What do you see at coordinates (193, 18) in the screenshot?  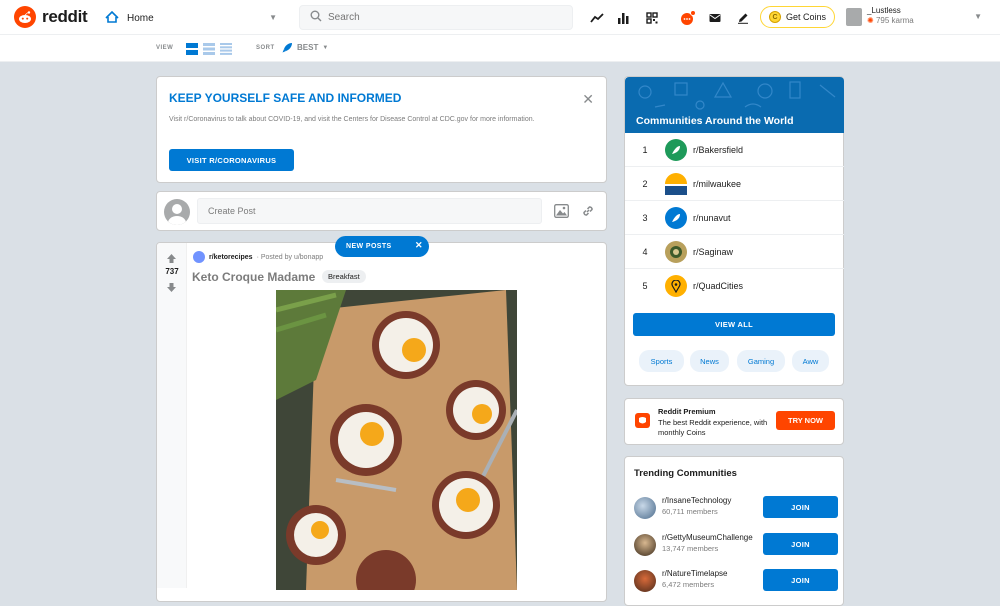 I see `home-dropdown: Home ▼` at bounding box center [193, 18].